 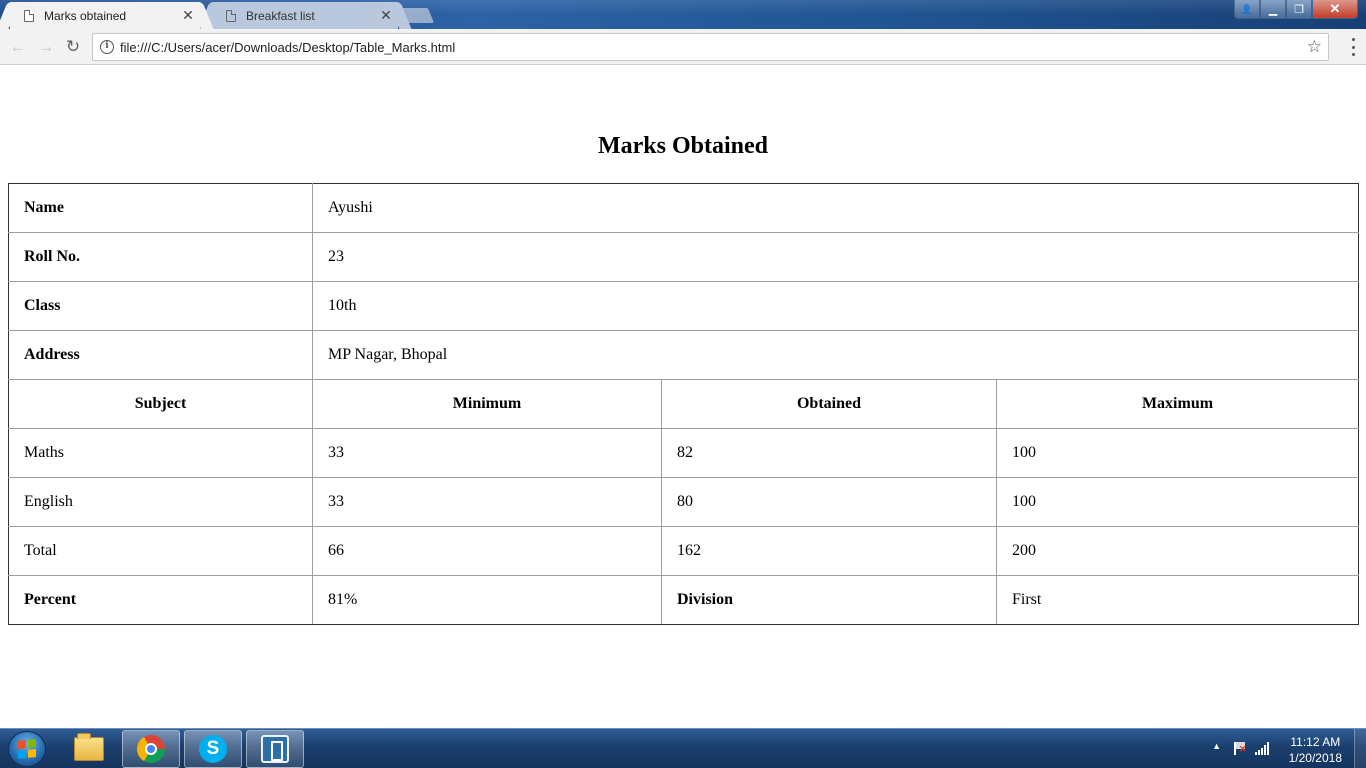 I want to click on browser-menu-icon, so click(x=1354, y=47).